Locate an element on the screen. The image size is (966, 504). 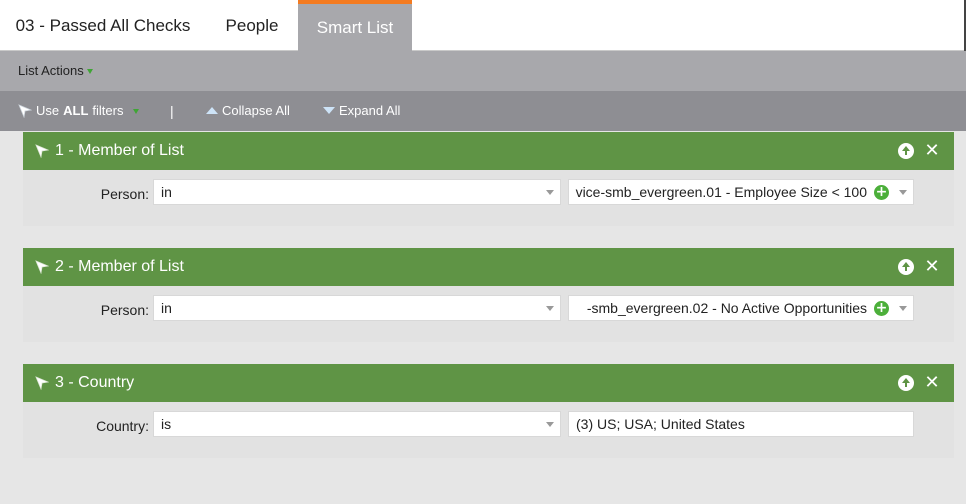
filter-header: 2 - Member of List ✕ is located at coordinates (488, 267).